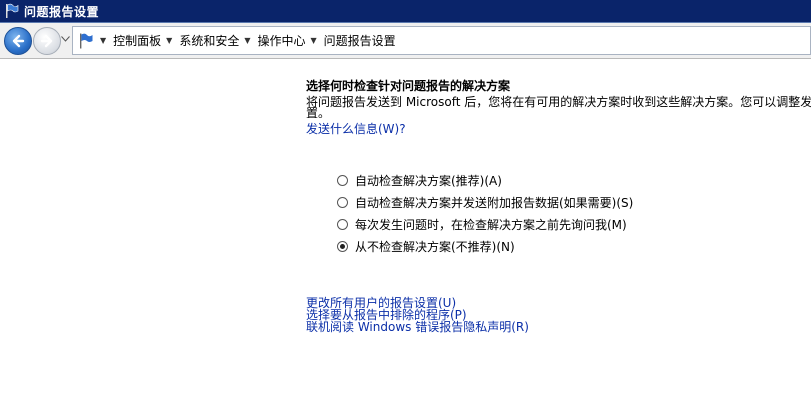 The height and width of the screenshot is (400, 811). I want to click on forward-button, so click(47, 41).